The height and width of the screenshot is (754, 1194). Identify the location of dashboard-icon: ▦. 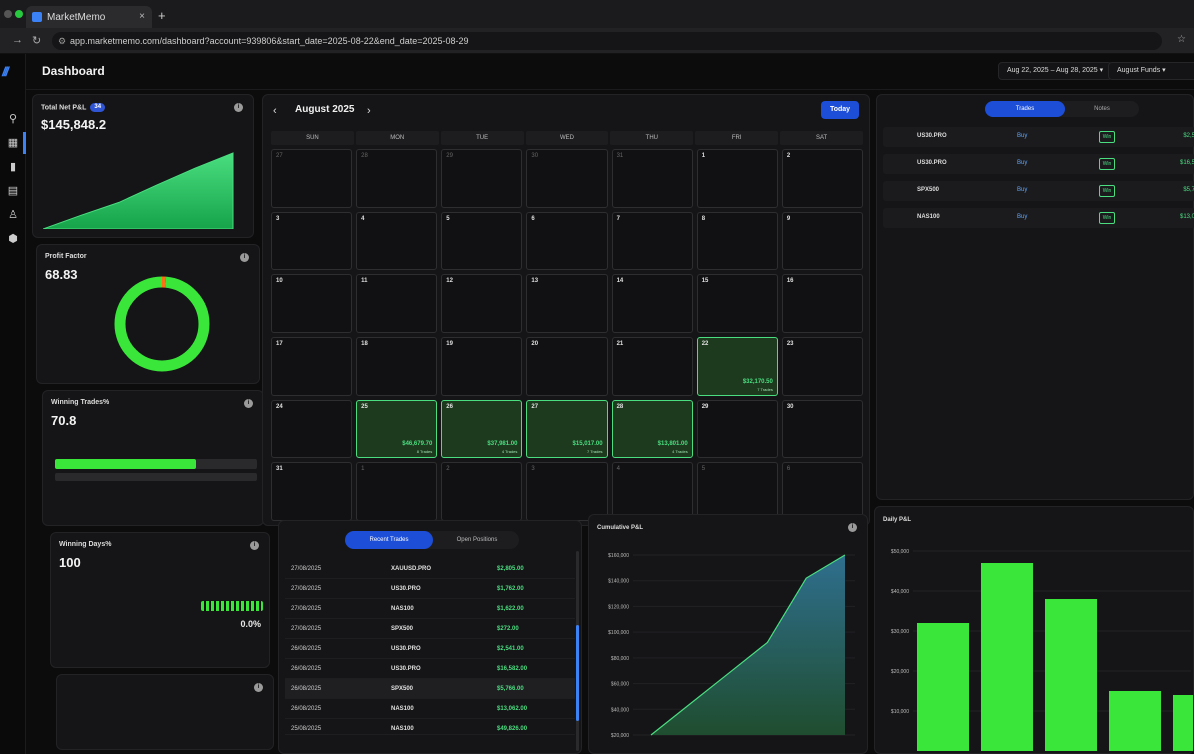
(13, 143).